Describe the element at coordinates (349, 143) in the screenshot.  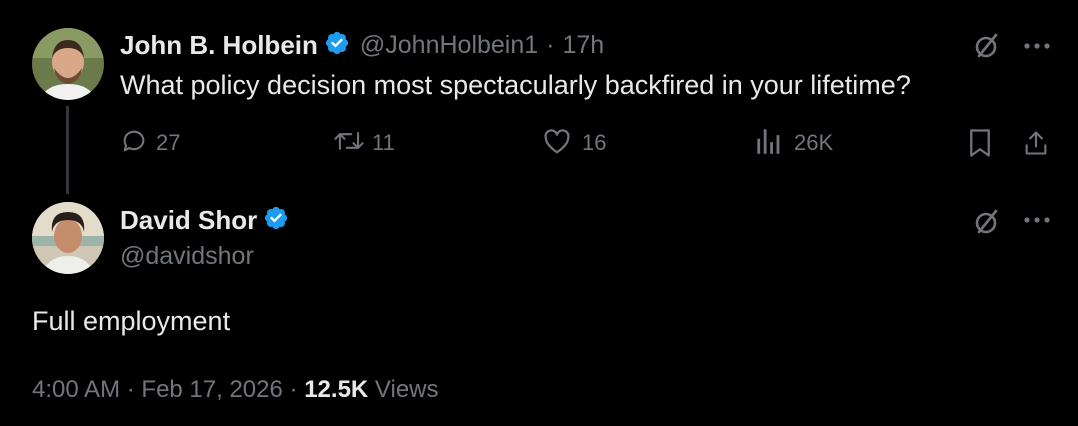
I see `repost-icon` at that location.